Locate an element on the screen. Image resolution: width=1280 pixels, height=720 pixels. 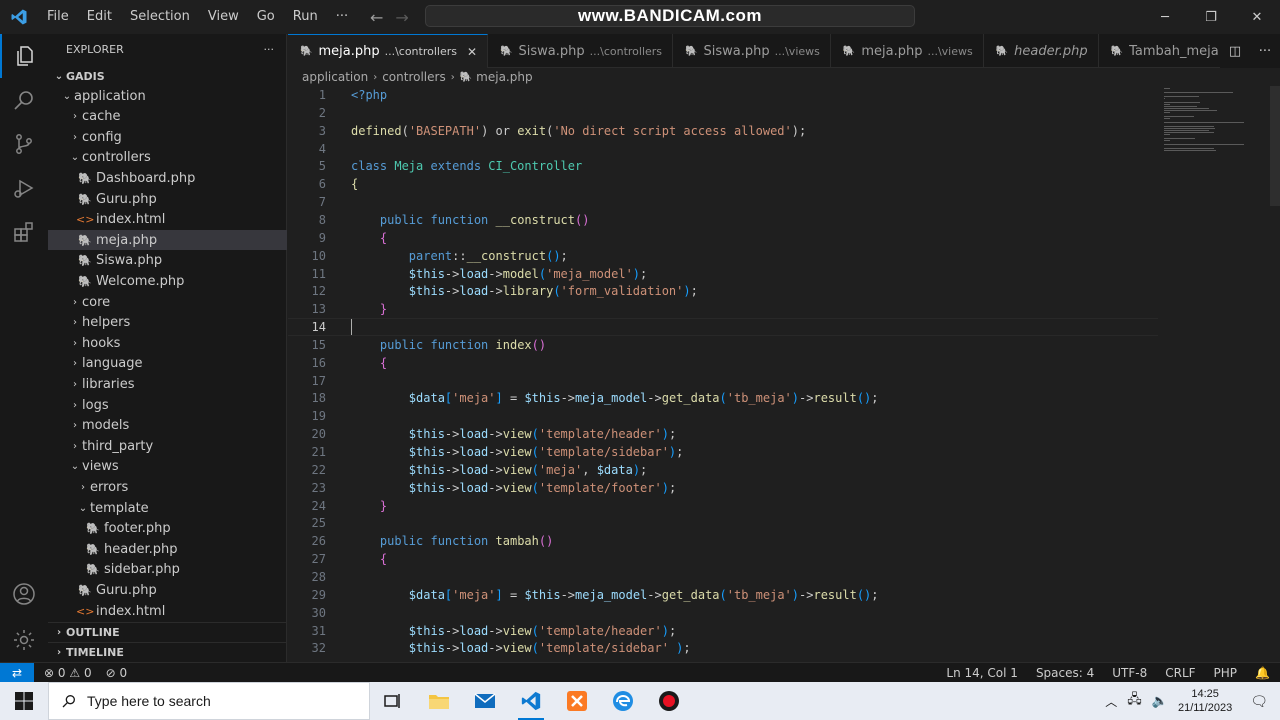
menu-view: View is located at coordinates (223, 17).